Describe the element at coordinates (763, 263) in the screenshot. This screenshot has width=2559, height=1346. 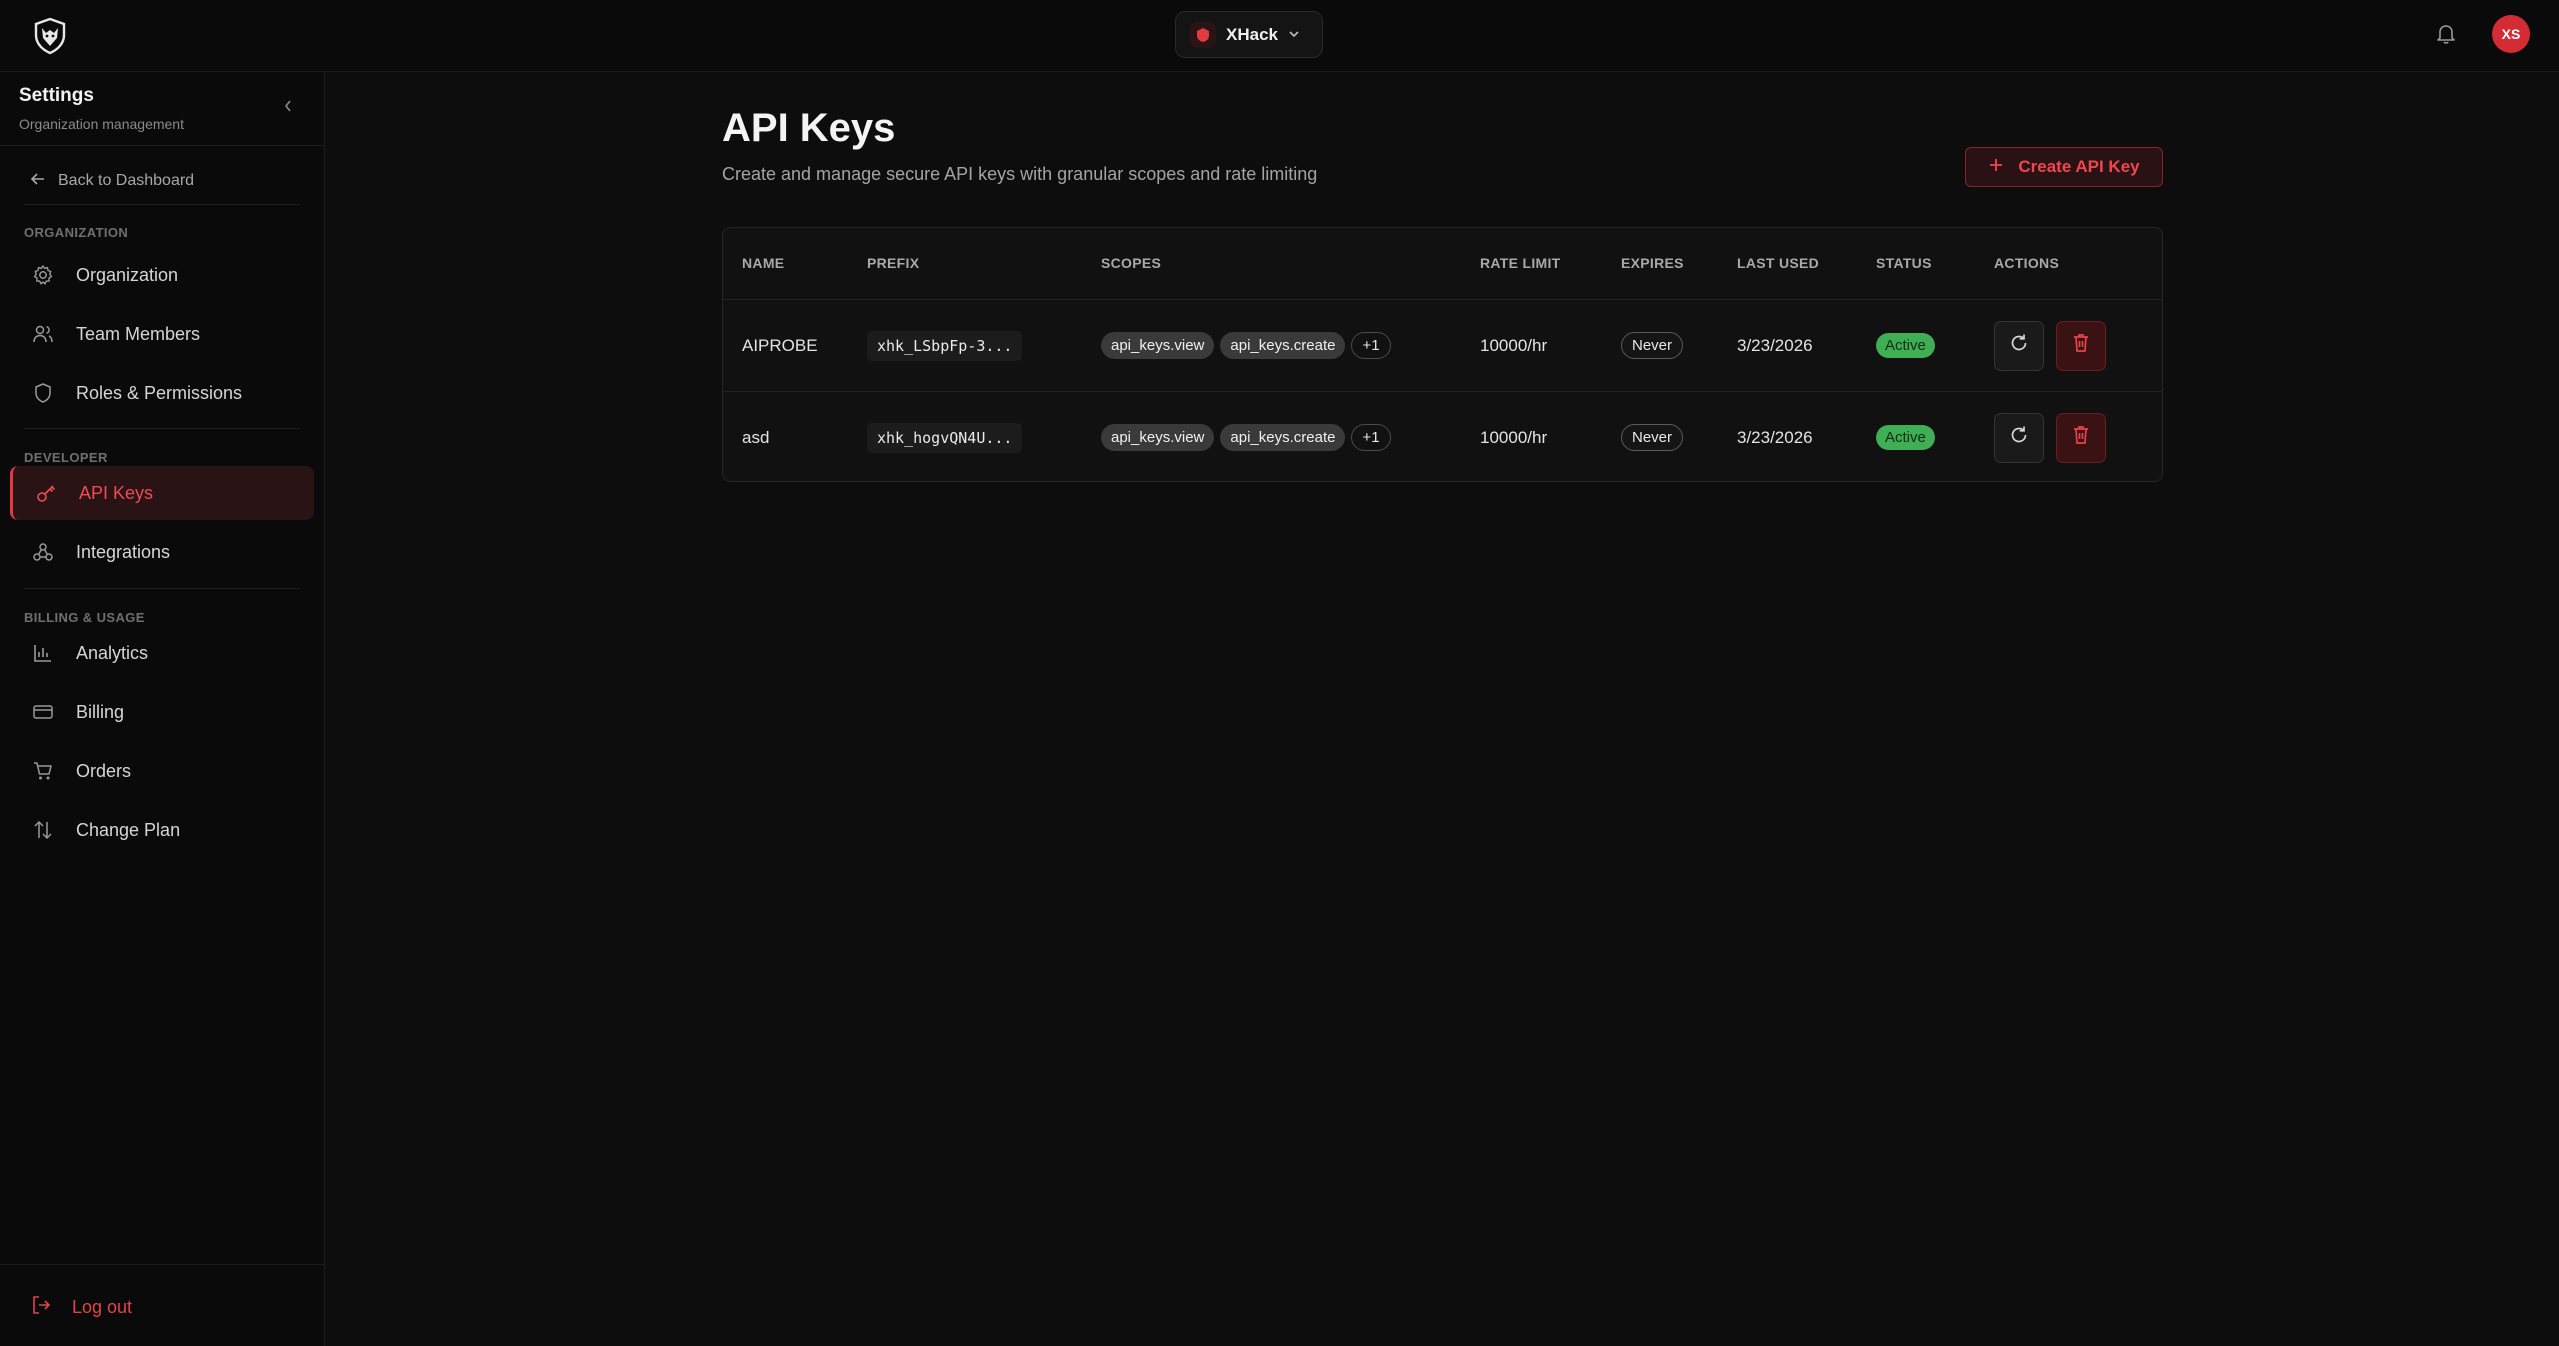
I see `column-header-name: NAME` at that location.